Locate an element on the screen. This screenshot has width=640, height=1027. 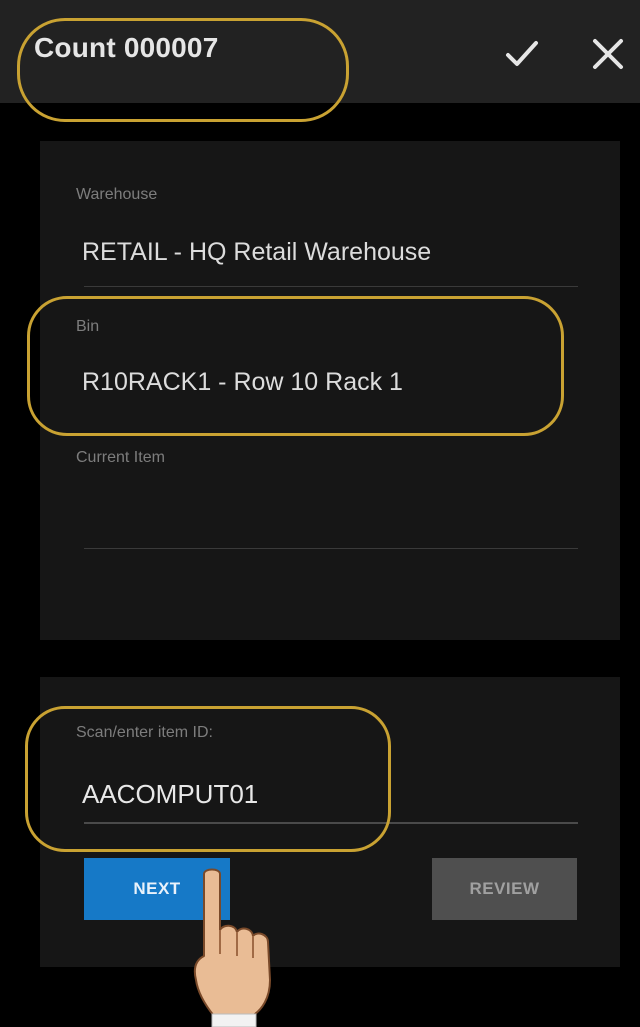
review-button: REVIEW is located at coordinates (504, 889).